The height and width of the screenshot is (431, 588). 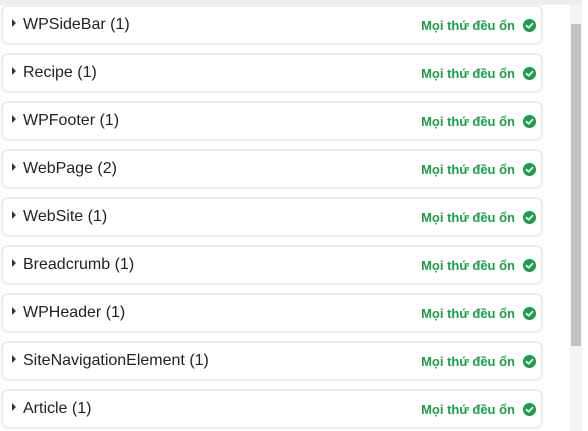 I want to click on schema-item-label: WPFooter (1), so click(x=71, y=120).